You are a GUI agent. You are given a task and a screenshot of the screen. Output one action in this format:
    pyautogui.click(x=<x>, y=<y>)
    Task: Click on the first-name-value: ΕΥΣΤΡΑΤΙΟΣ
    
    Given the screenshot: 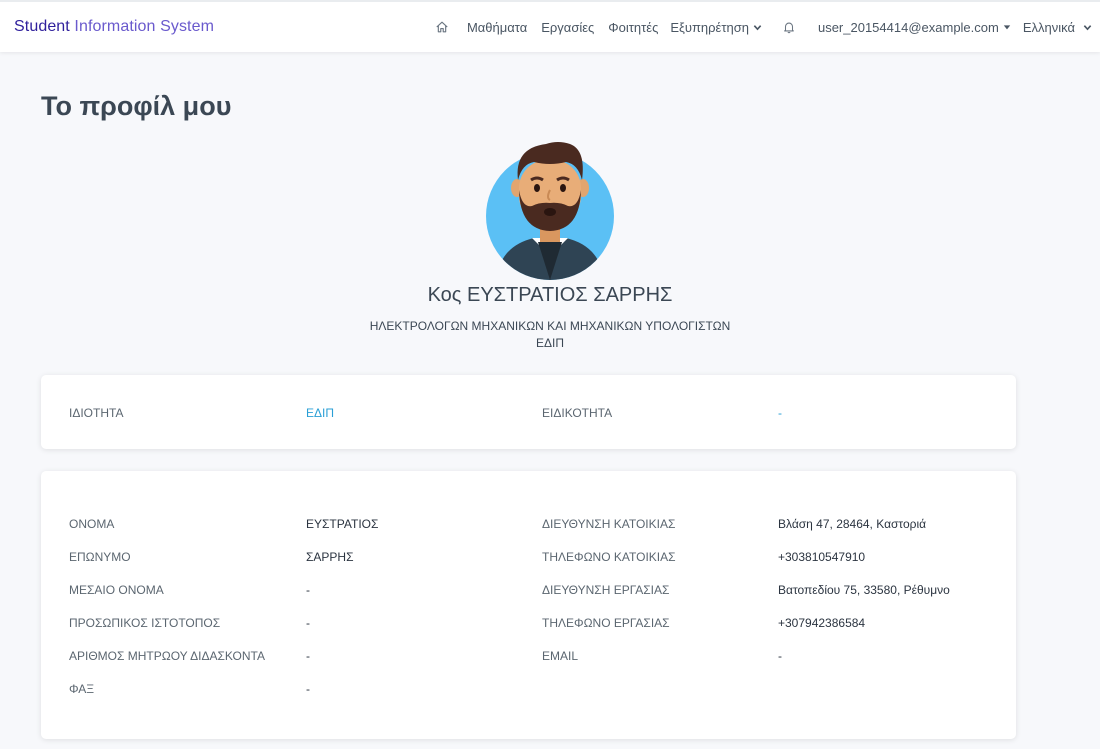 What is the action you would take?
    pyautogui.click(x=342, y=524)
    